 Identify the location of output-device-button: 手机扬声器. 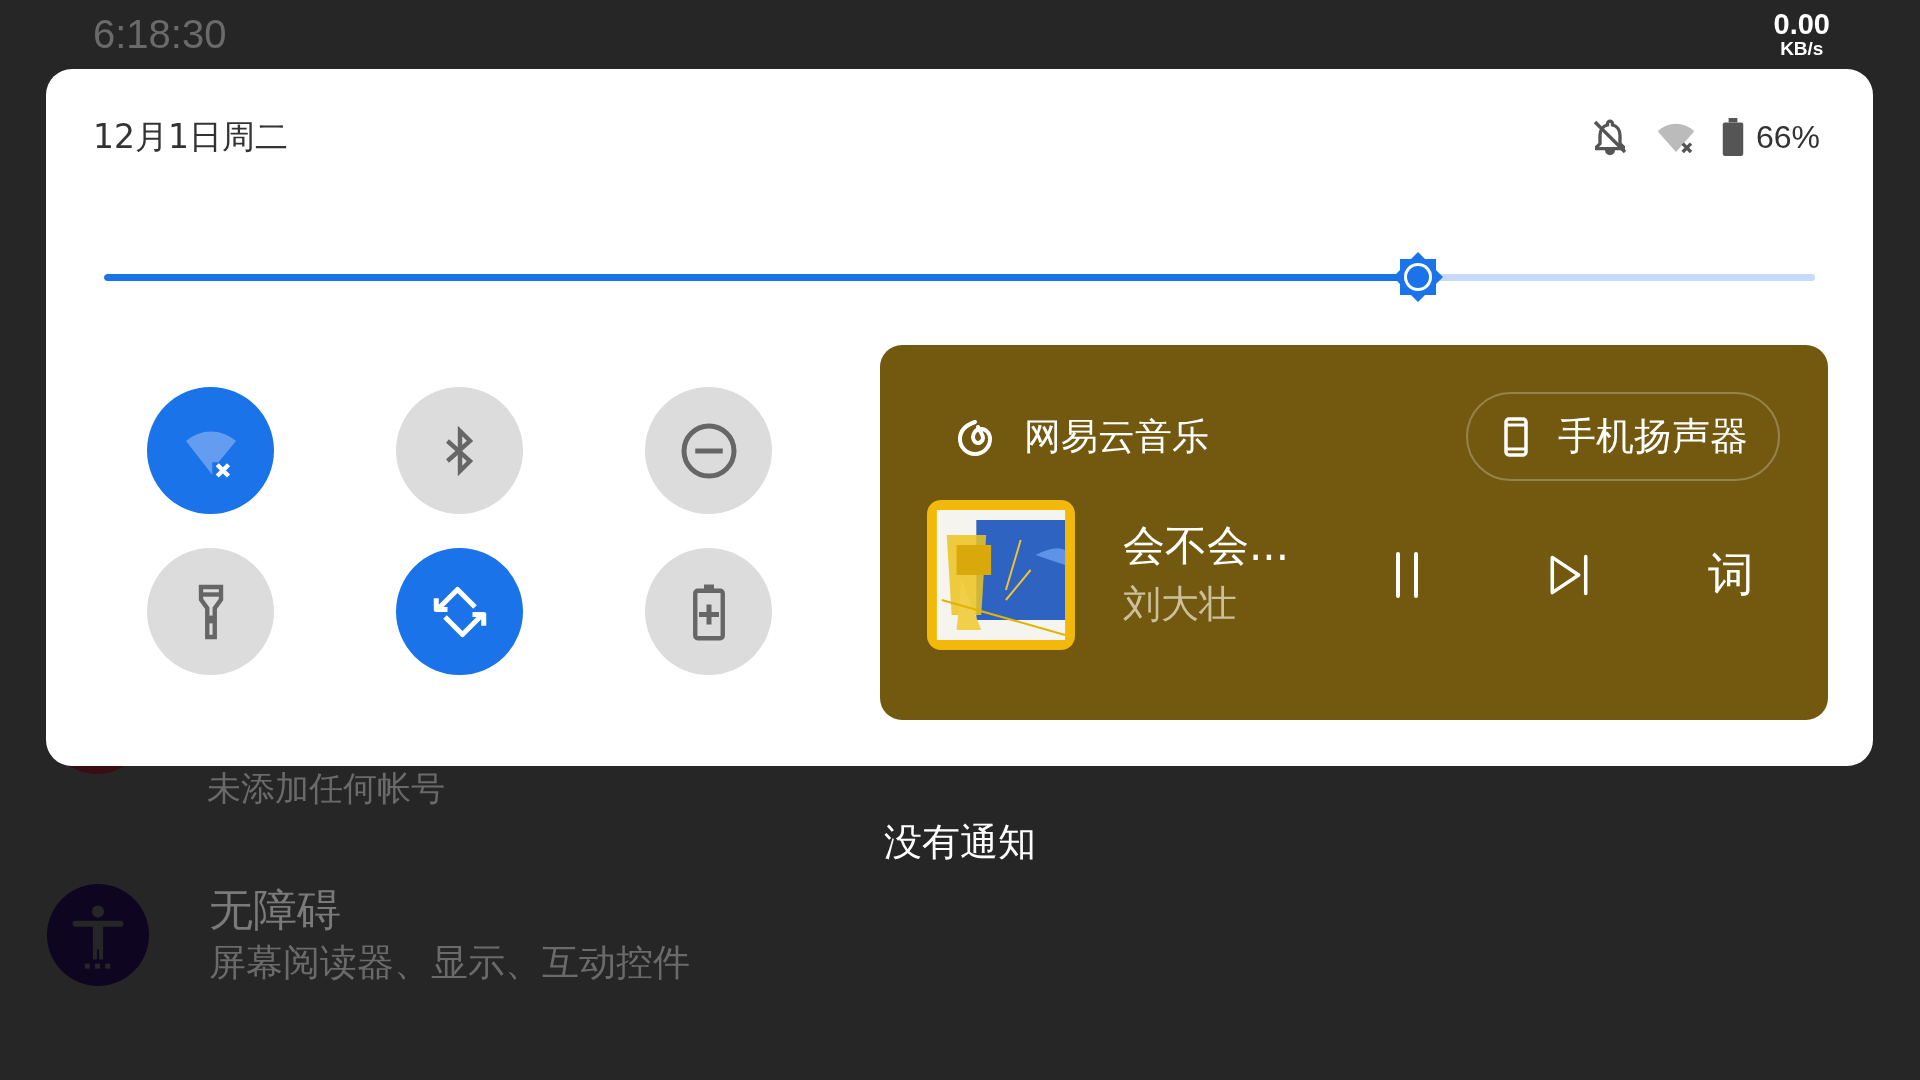
(1623, 436).